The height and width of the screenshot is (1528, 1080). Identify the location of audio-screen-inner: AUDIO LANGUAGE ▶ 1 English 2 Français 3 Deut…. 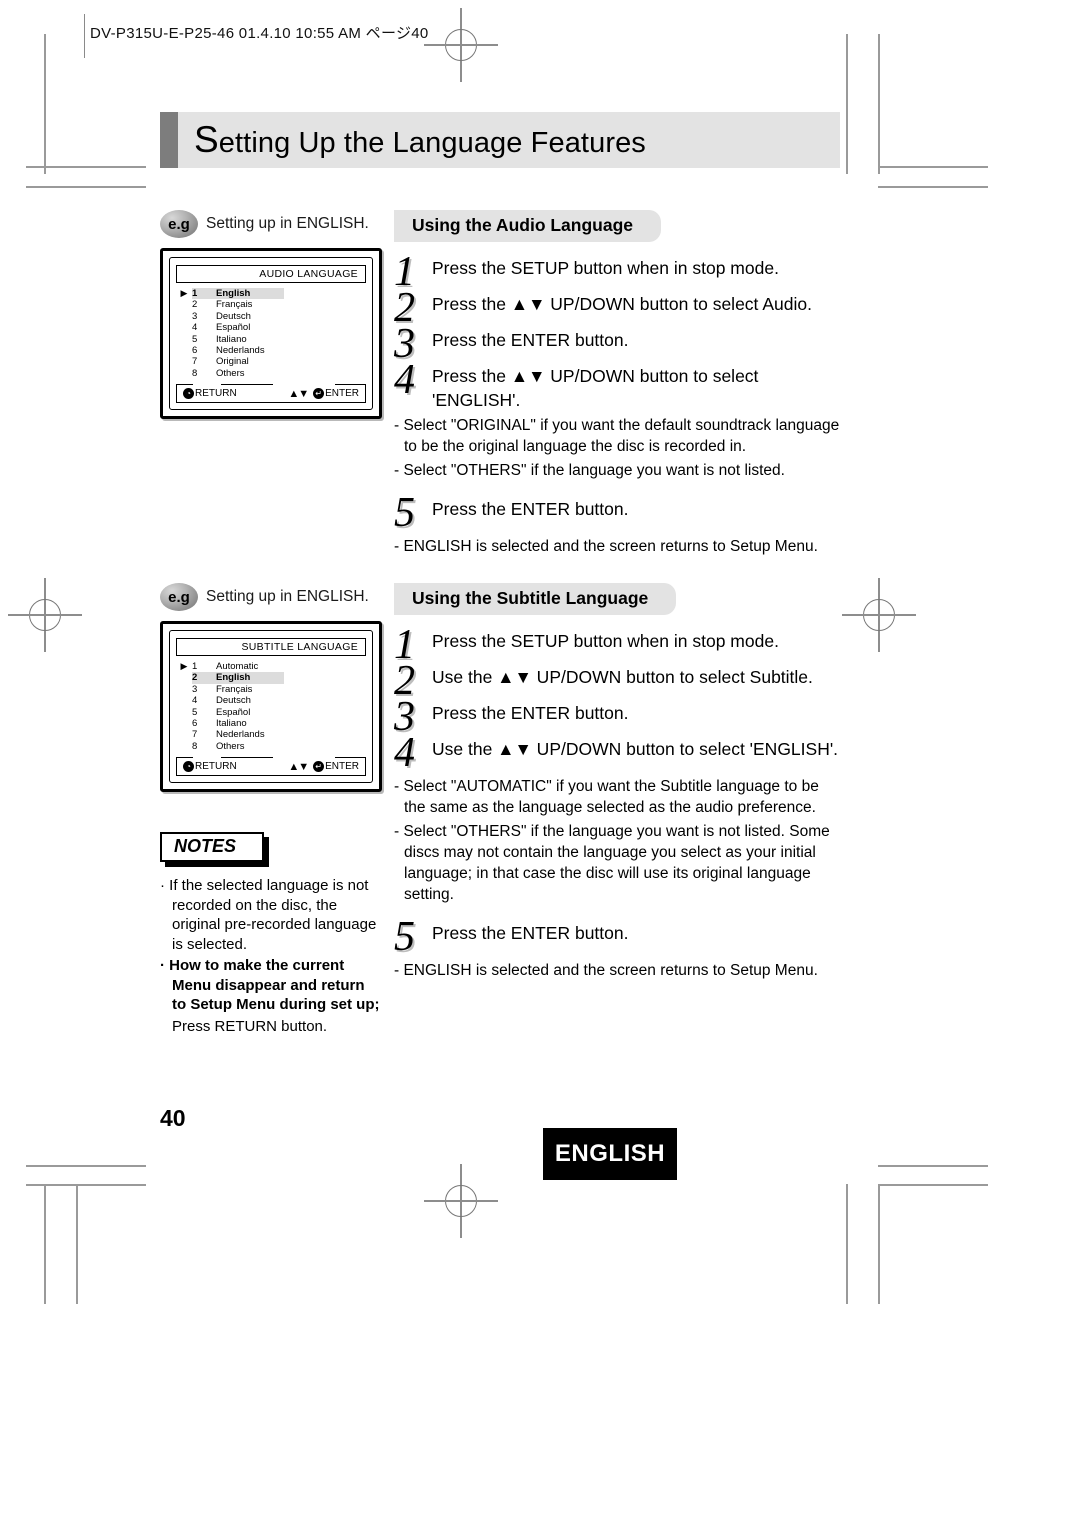
(271, 334).